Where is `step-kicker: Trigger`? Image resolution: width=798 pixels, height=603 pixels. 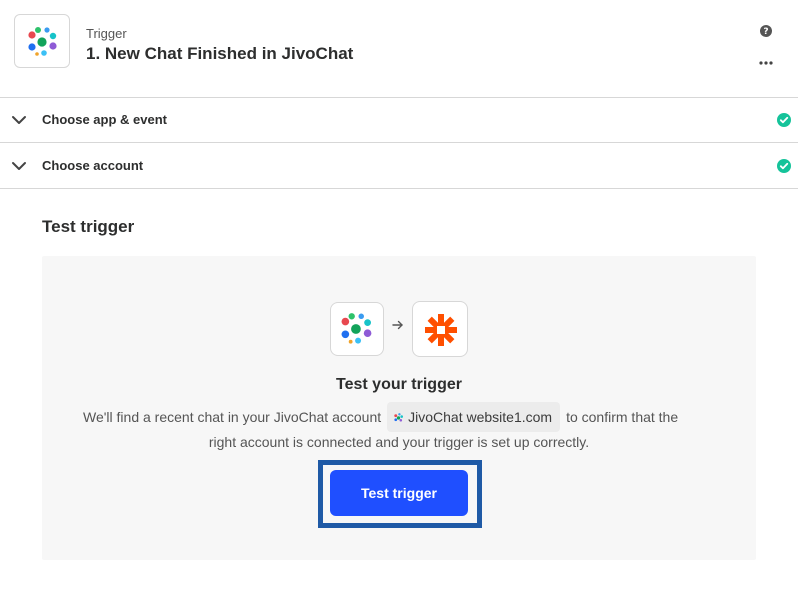 step-kicker: Trigger is located at coordinates (106, 33).